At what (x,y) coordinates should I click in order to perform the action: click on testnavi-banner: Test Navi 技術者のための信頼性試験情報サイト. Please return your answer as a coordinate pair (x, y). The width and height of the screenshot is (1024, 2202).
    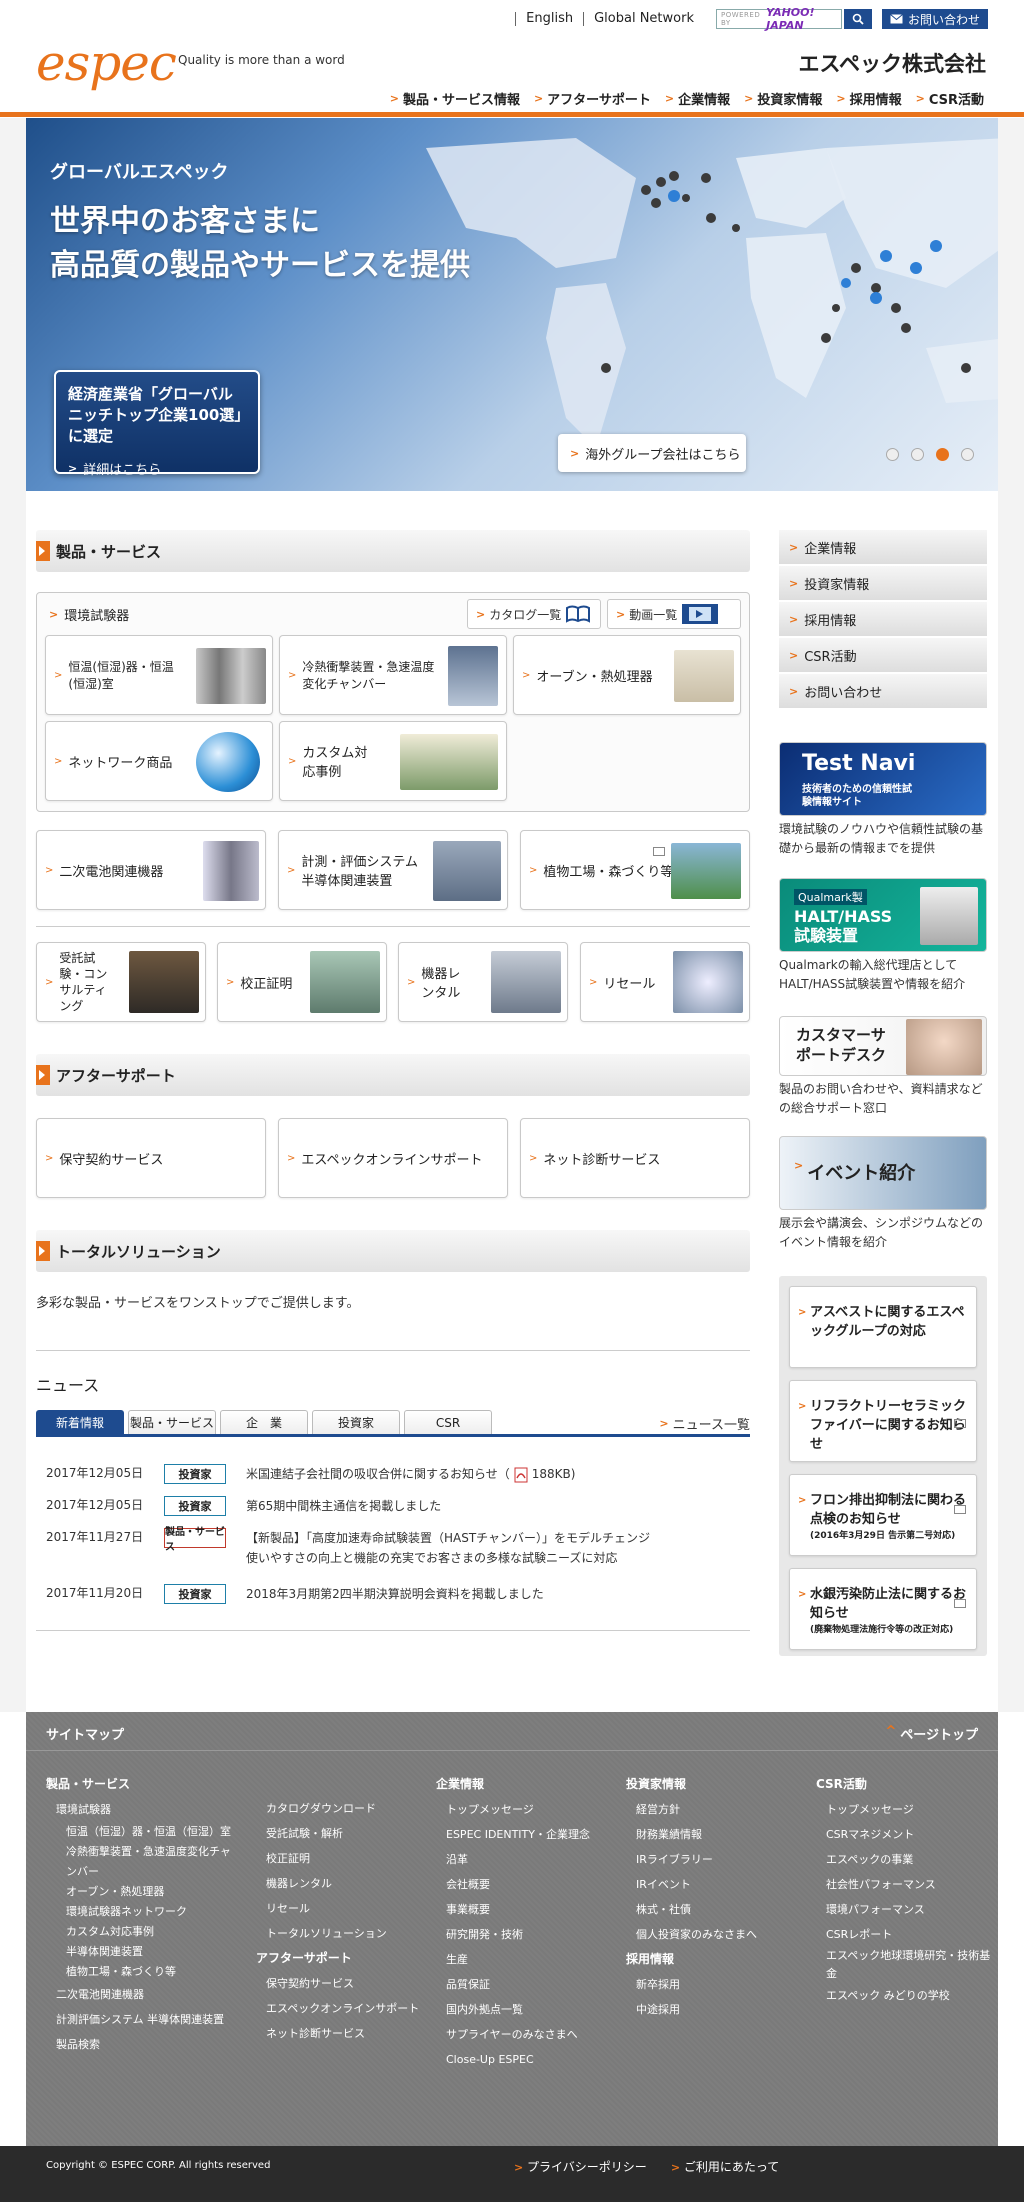
    Looking at the image, I should click on (883, 779).